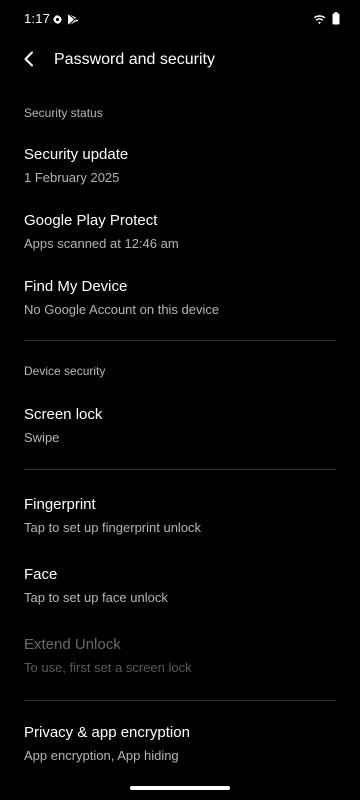 The width and height of the screenshot is (360, 800). I want to click on chevron-left-icon, so click(29, 61).